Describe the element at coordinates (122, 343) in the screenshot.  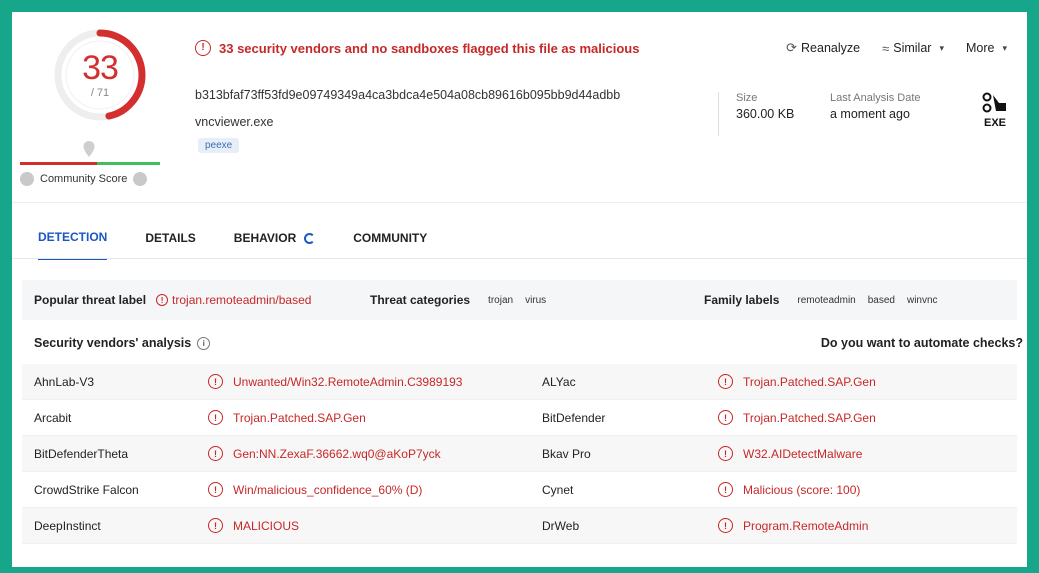
I see `vendors-heading: Security vendors' analysis i` at that location.